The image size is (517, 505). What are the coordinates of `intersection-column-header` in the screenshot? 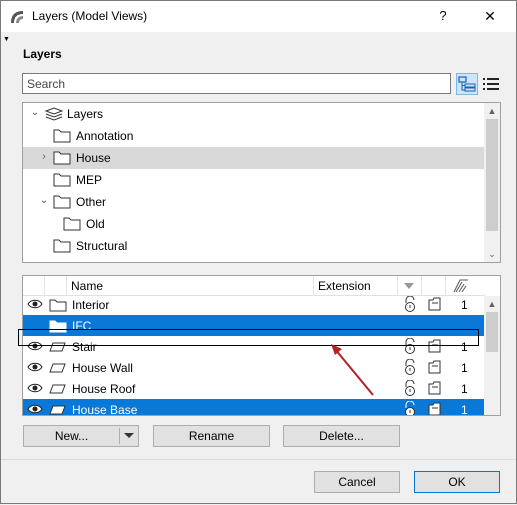 It's located at (465, 286).